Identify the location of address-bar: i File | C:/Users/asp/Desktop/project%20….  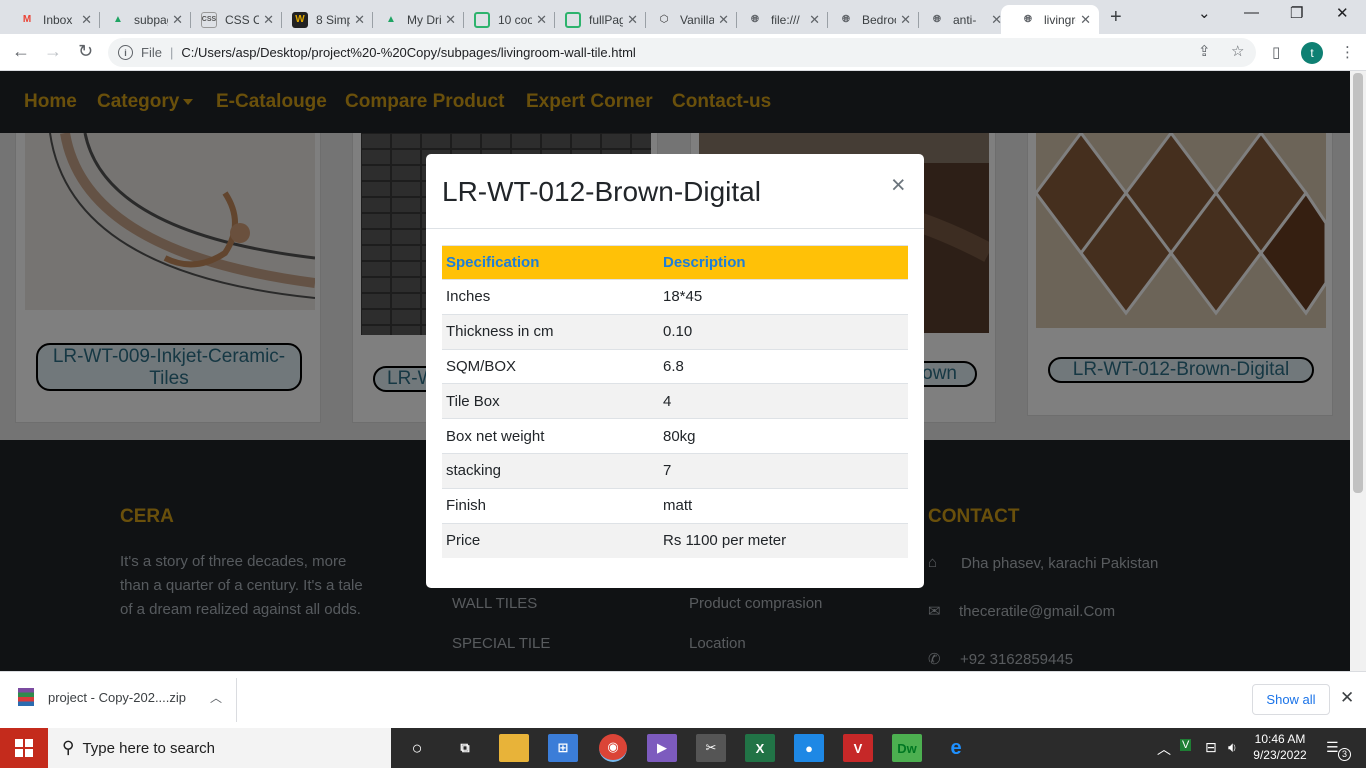
(682, 52).